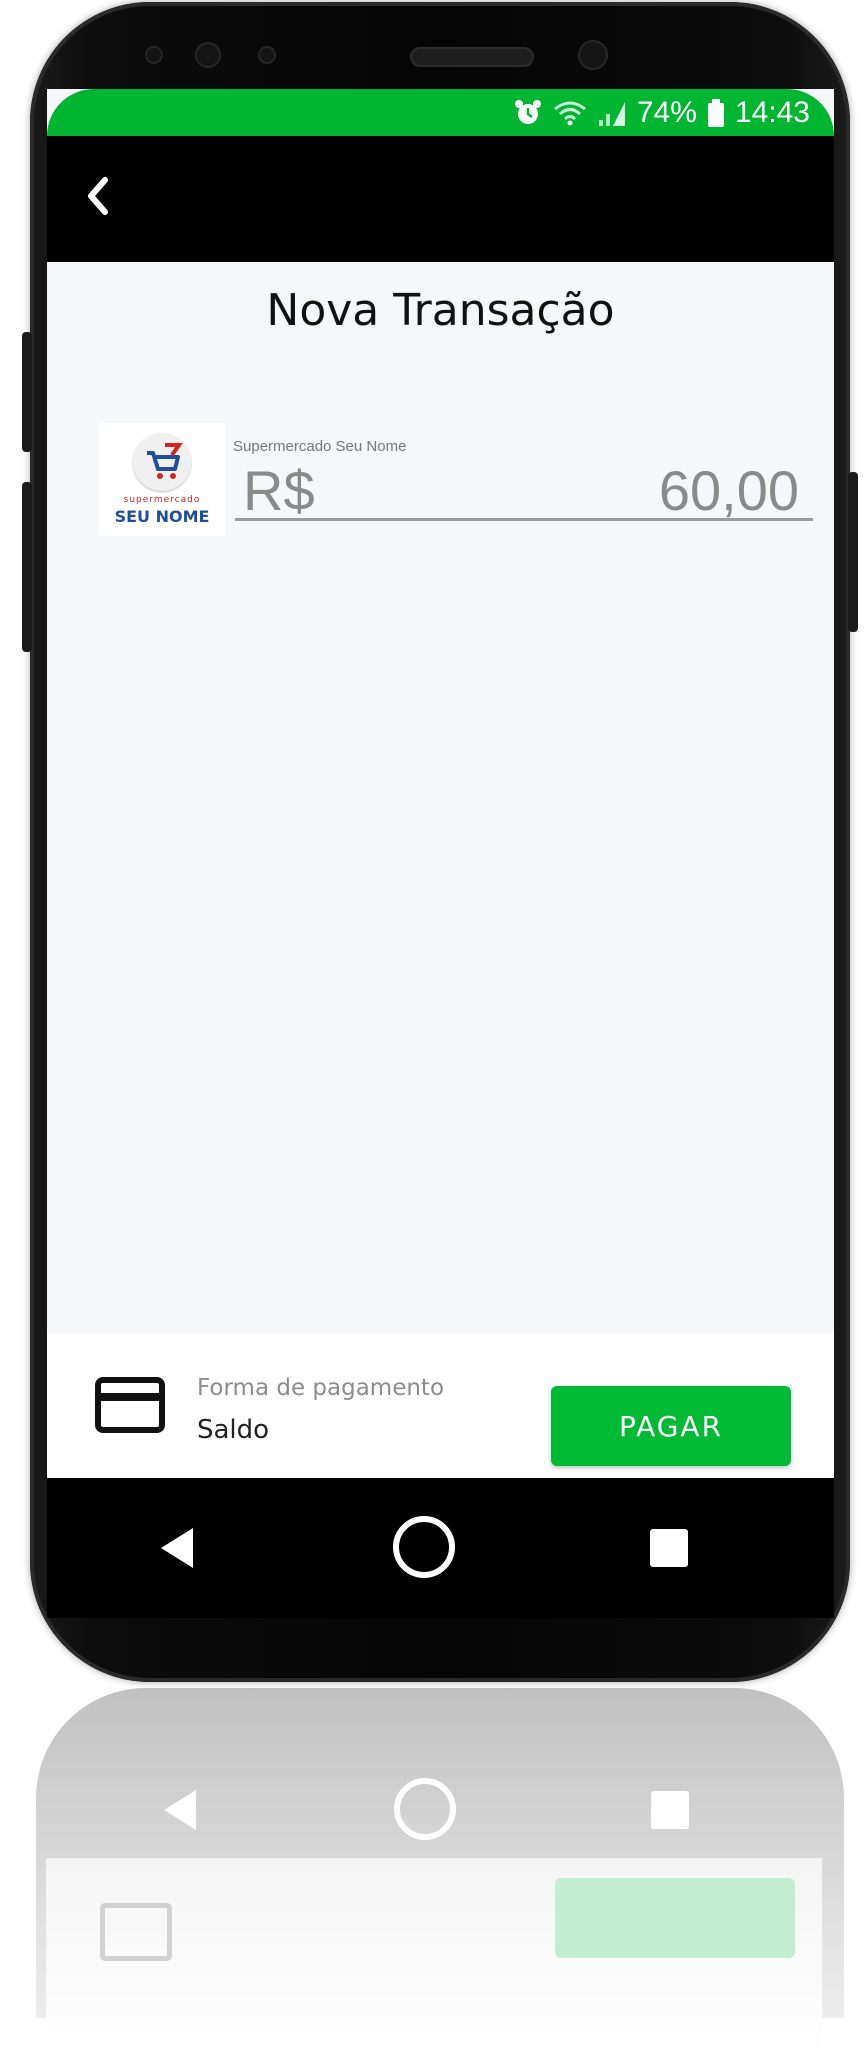 Image resolution: width=868 pixels, height=2059 pixels. What do you see at coordinates (527, 112) in the screenshot?
I see `alarm-icon` at bounding box center [527, 112].